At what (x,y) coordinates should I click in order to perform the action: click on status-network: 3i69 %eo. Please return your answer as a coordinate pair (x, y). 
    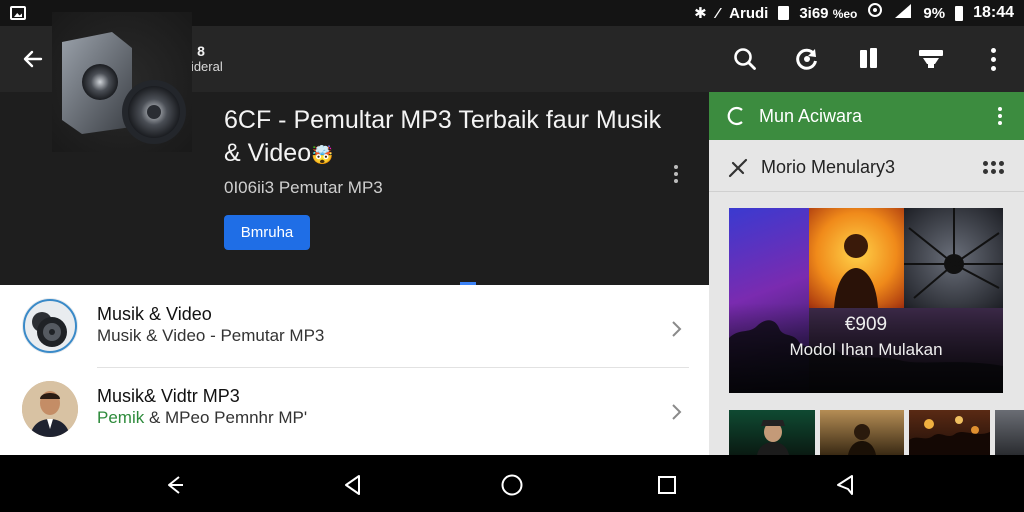
    Looking at the image, I should click on (828, 13).